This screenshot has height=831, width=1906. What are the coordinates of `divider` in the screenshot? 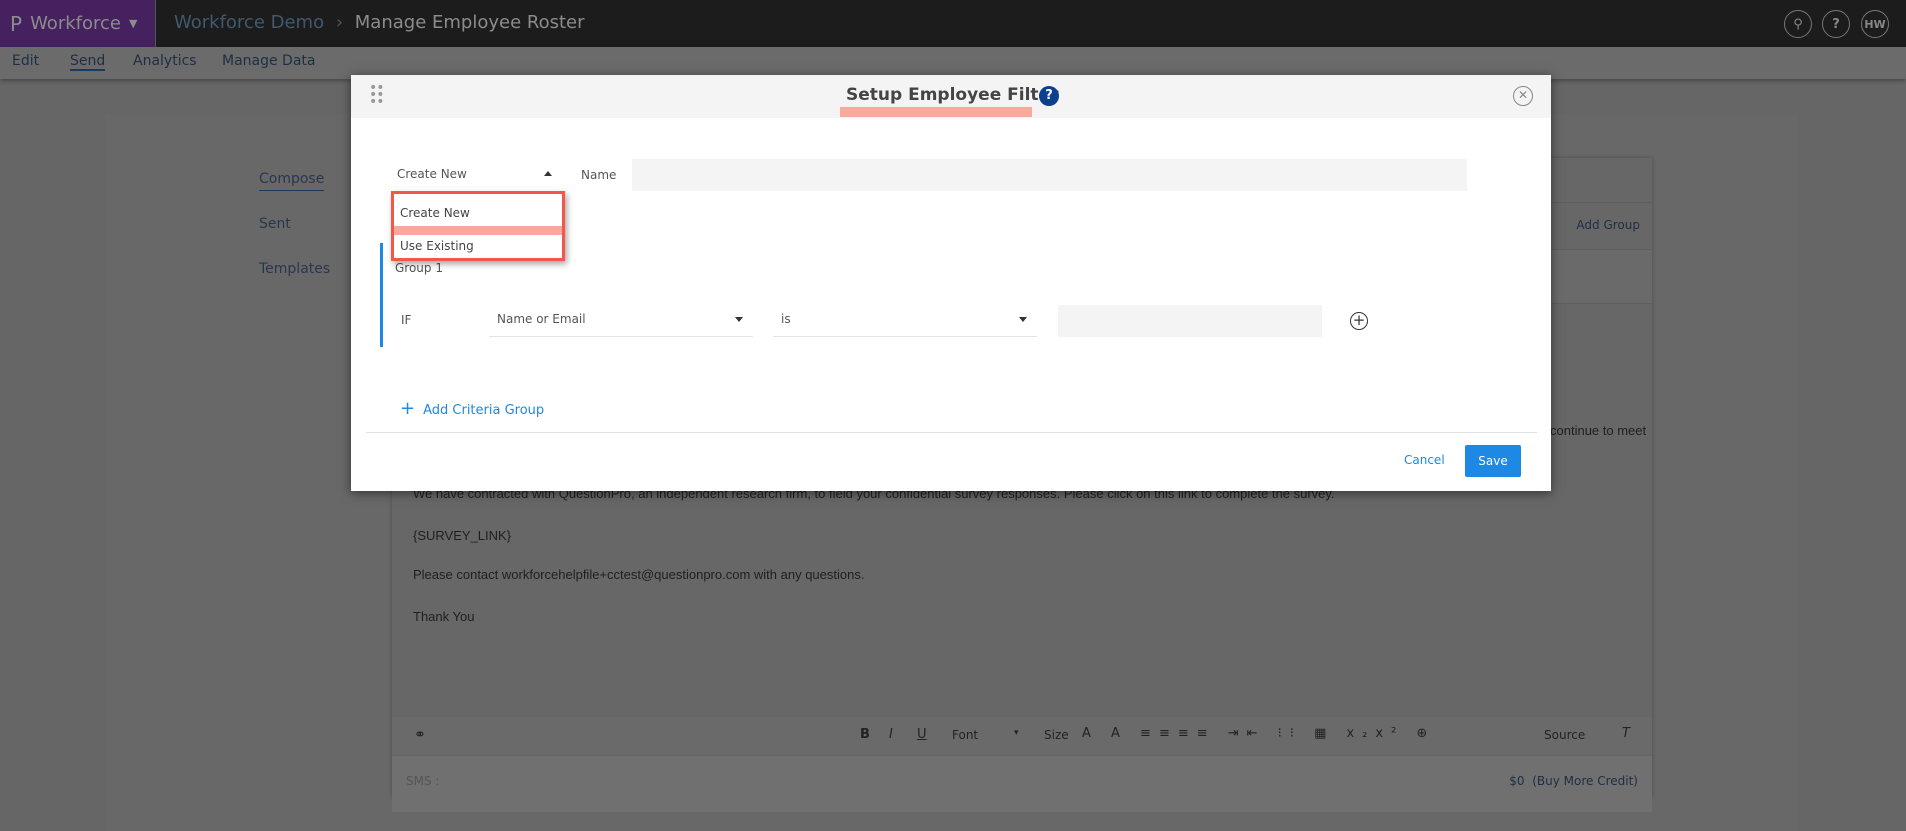 It's located at (951, 432).